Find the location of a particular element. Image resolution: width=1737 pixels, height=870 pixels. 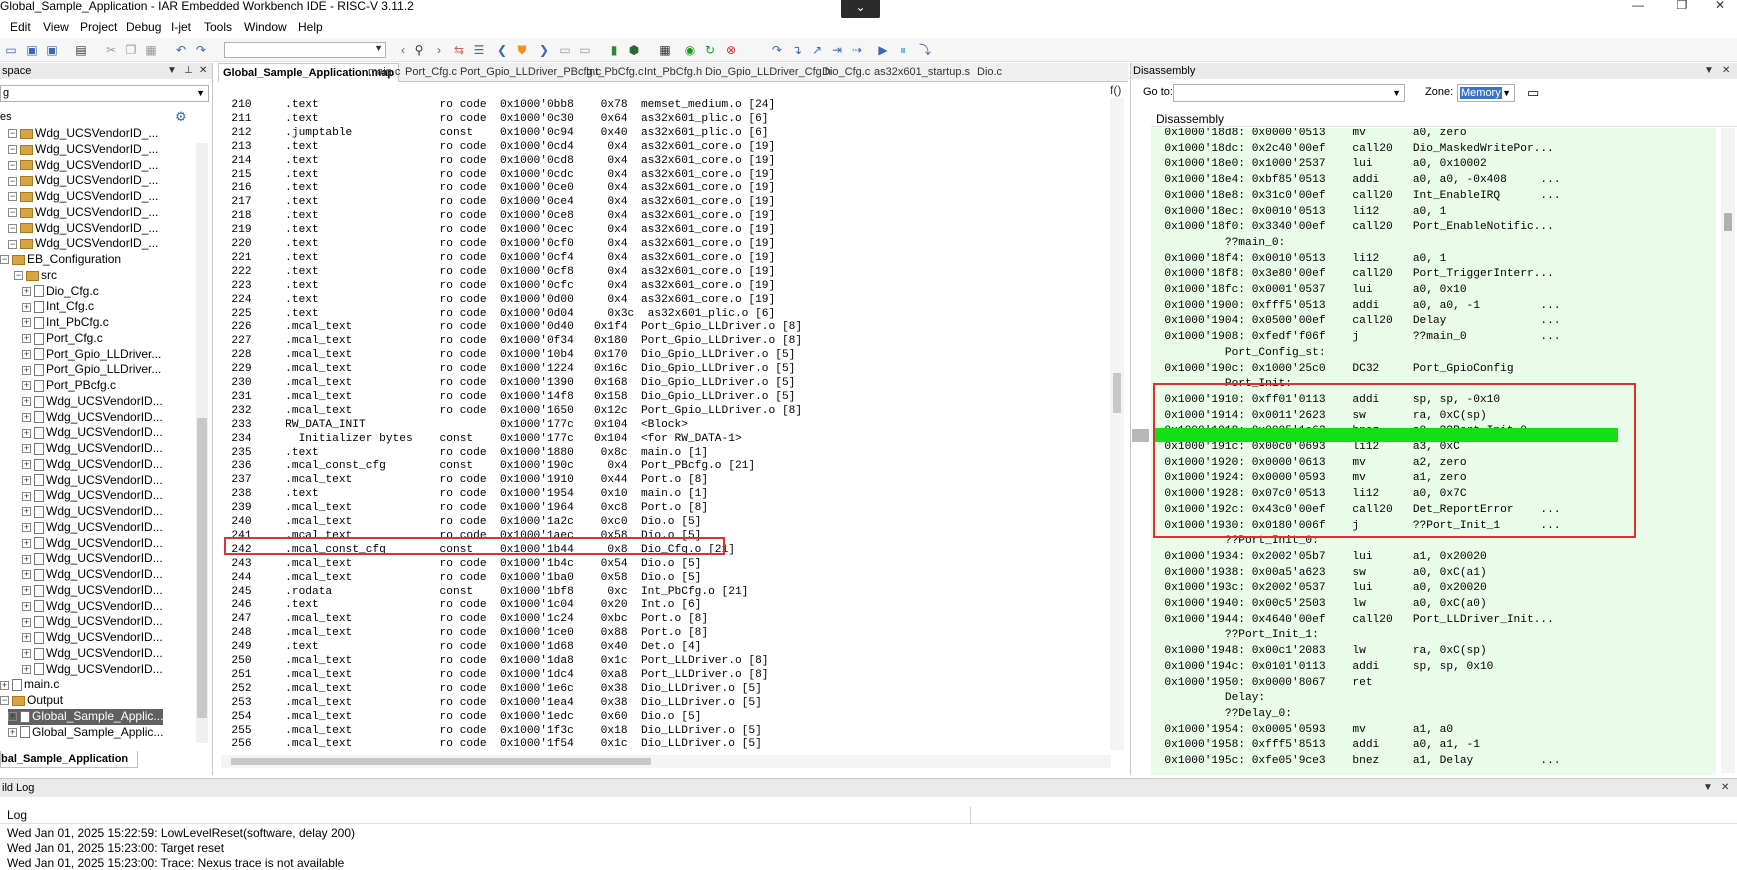

workspace-scrollbar is located at coordinates (202, 443).